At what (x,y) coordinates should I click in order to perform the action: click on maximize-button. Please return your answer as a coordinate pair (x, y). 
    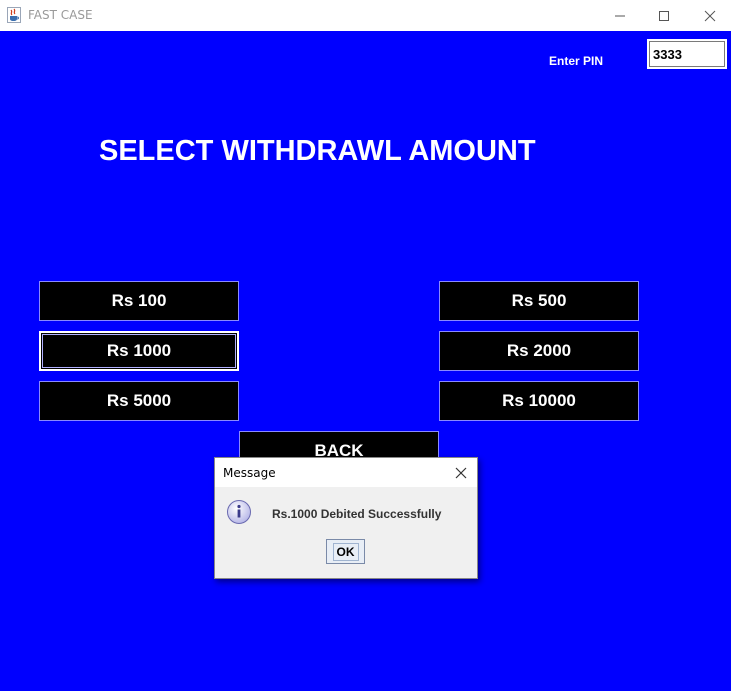
    Looking at the image, I should click on (664, 15).